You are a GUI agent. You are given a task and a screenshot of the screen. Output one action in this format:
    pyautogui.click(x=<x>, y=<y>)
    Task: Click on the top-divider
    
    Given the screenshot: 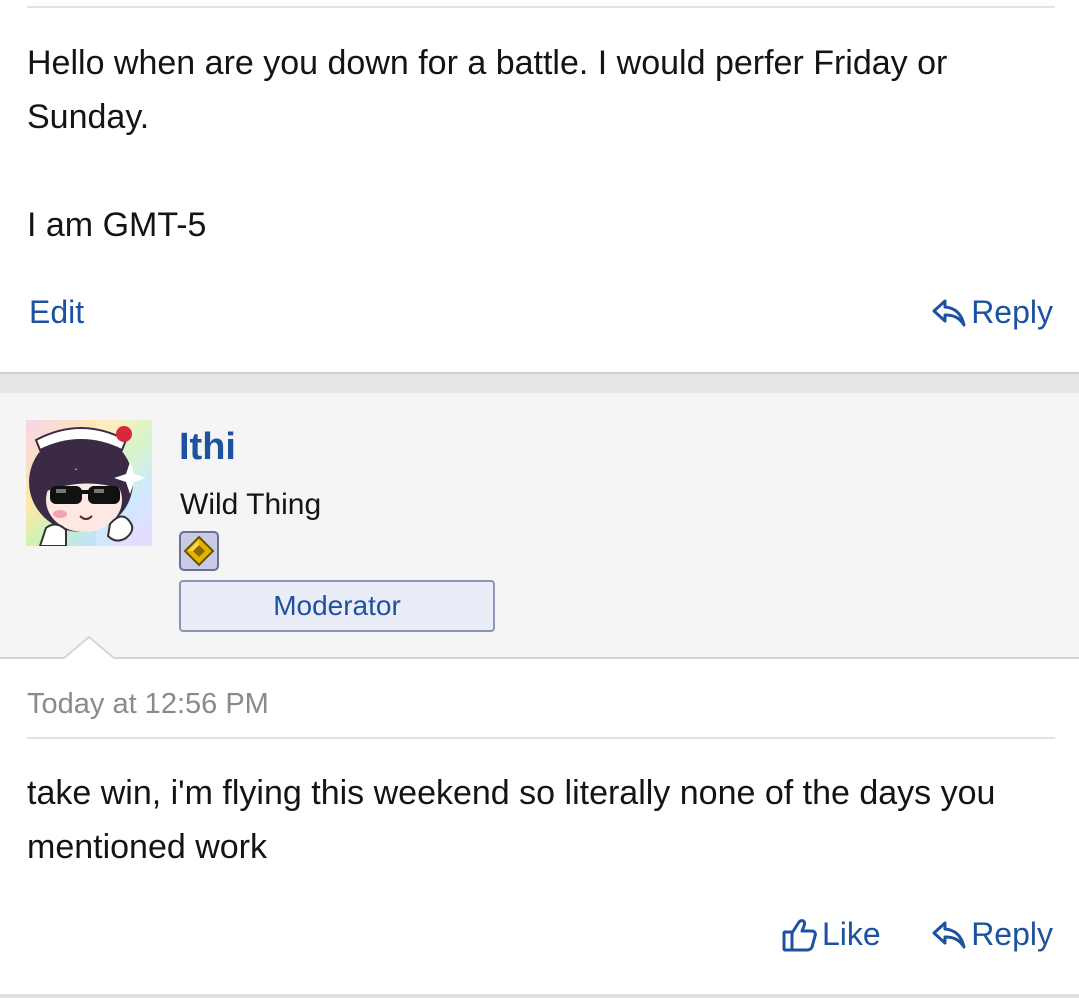 What is the action you would take?
    pyautogui.click(x=541, y=7)
    